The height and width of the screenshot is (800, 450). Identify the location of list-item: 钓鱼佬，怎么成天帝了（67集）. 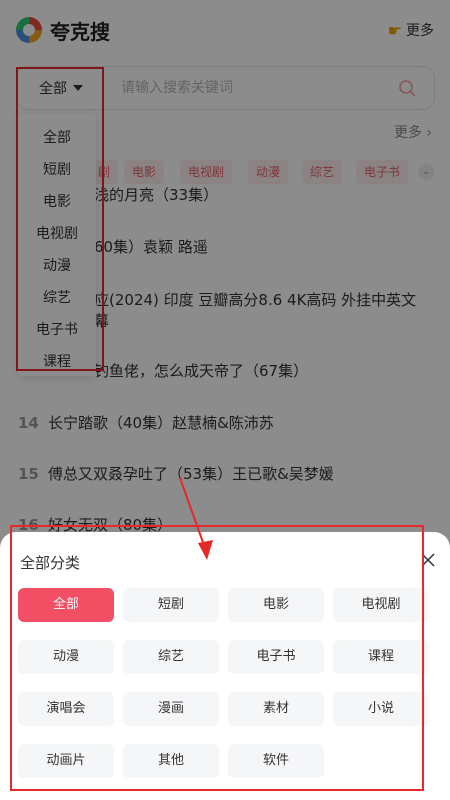
(201, 370).